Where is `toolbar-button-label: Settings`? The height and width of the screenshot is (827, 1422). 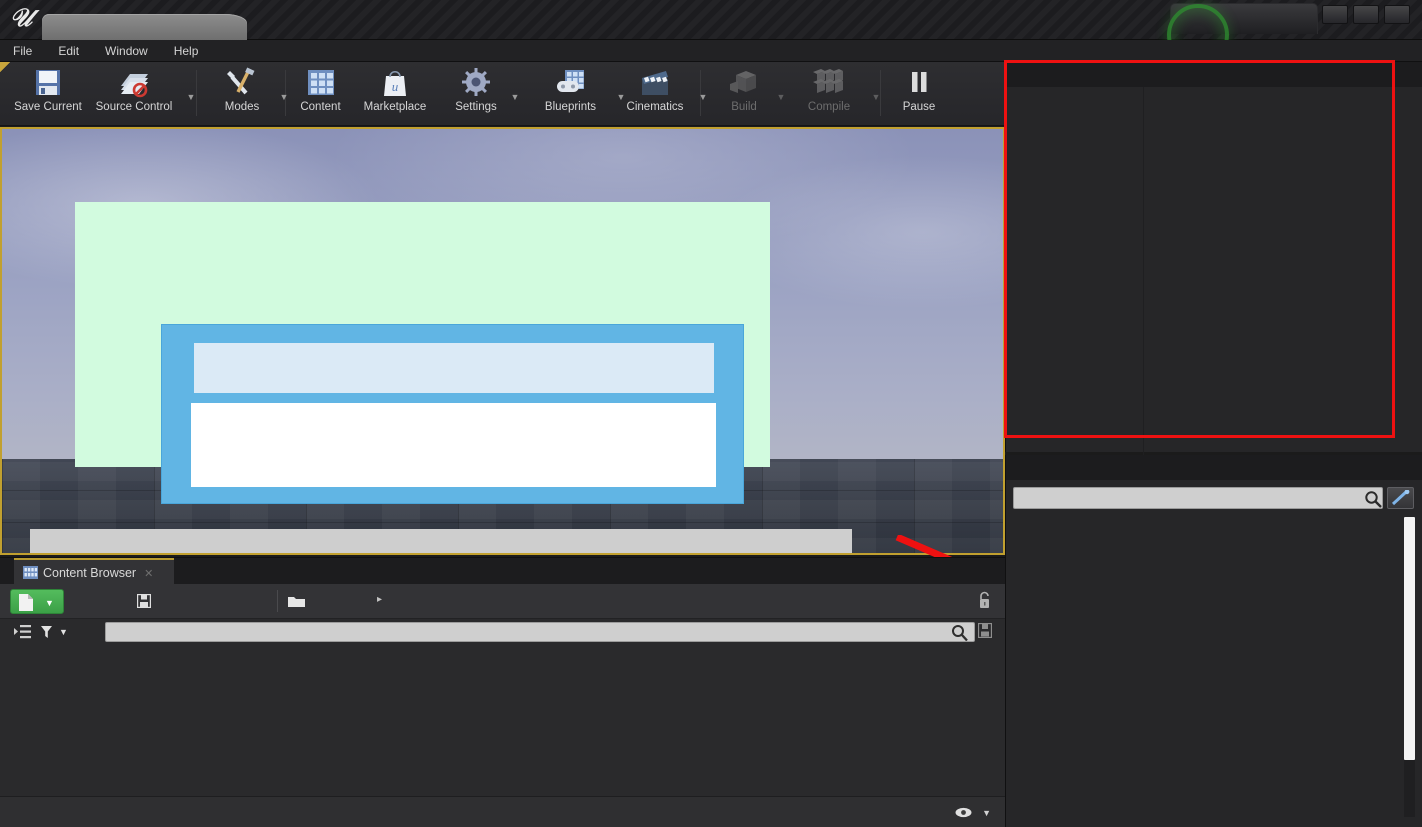 toolbar-button-label: Settings is located at coordinates (476, 107).